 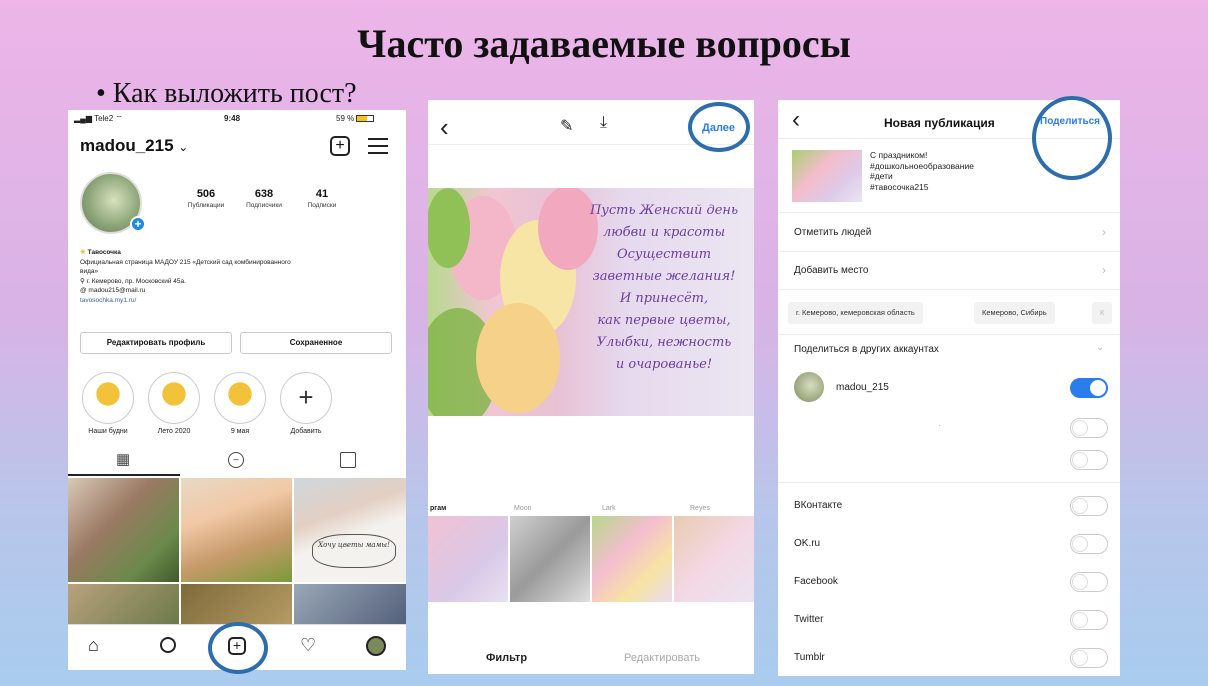 I want to click on share-other-accounts-label: Поделиться в других аккаунтах, so click(x=866, y=349).